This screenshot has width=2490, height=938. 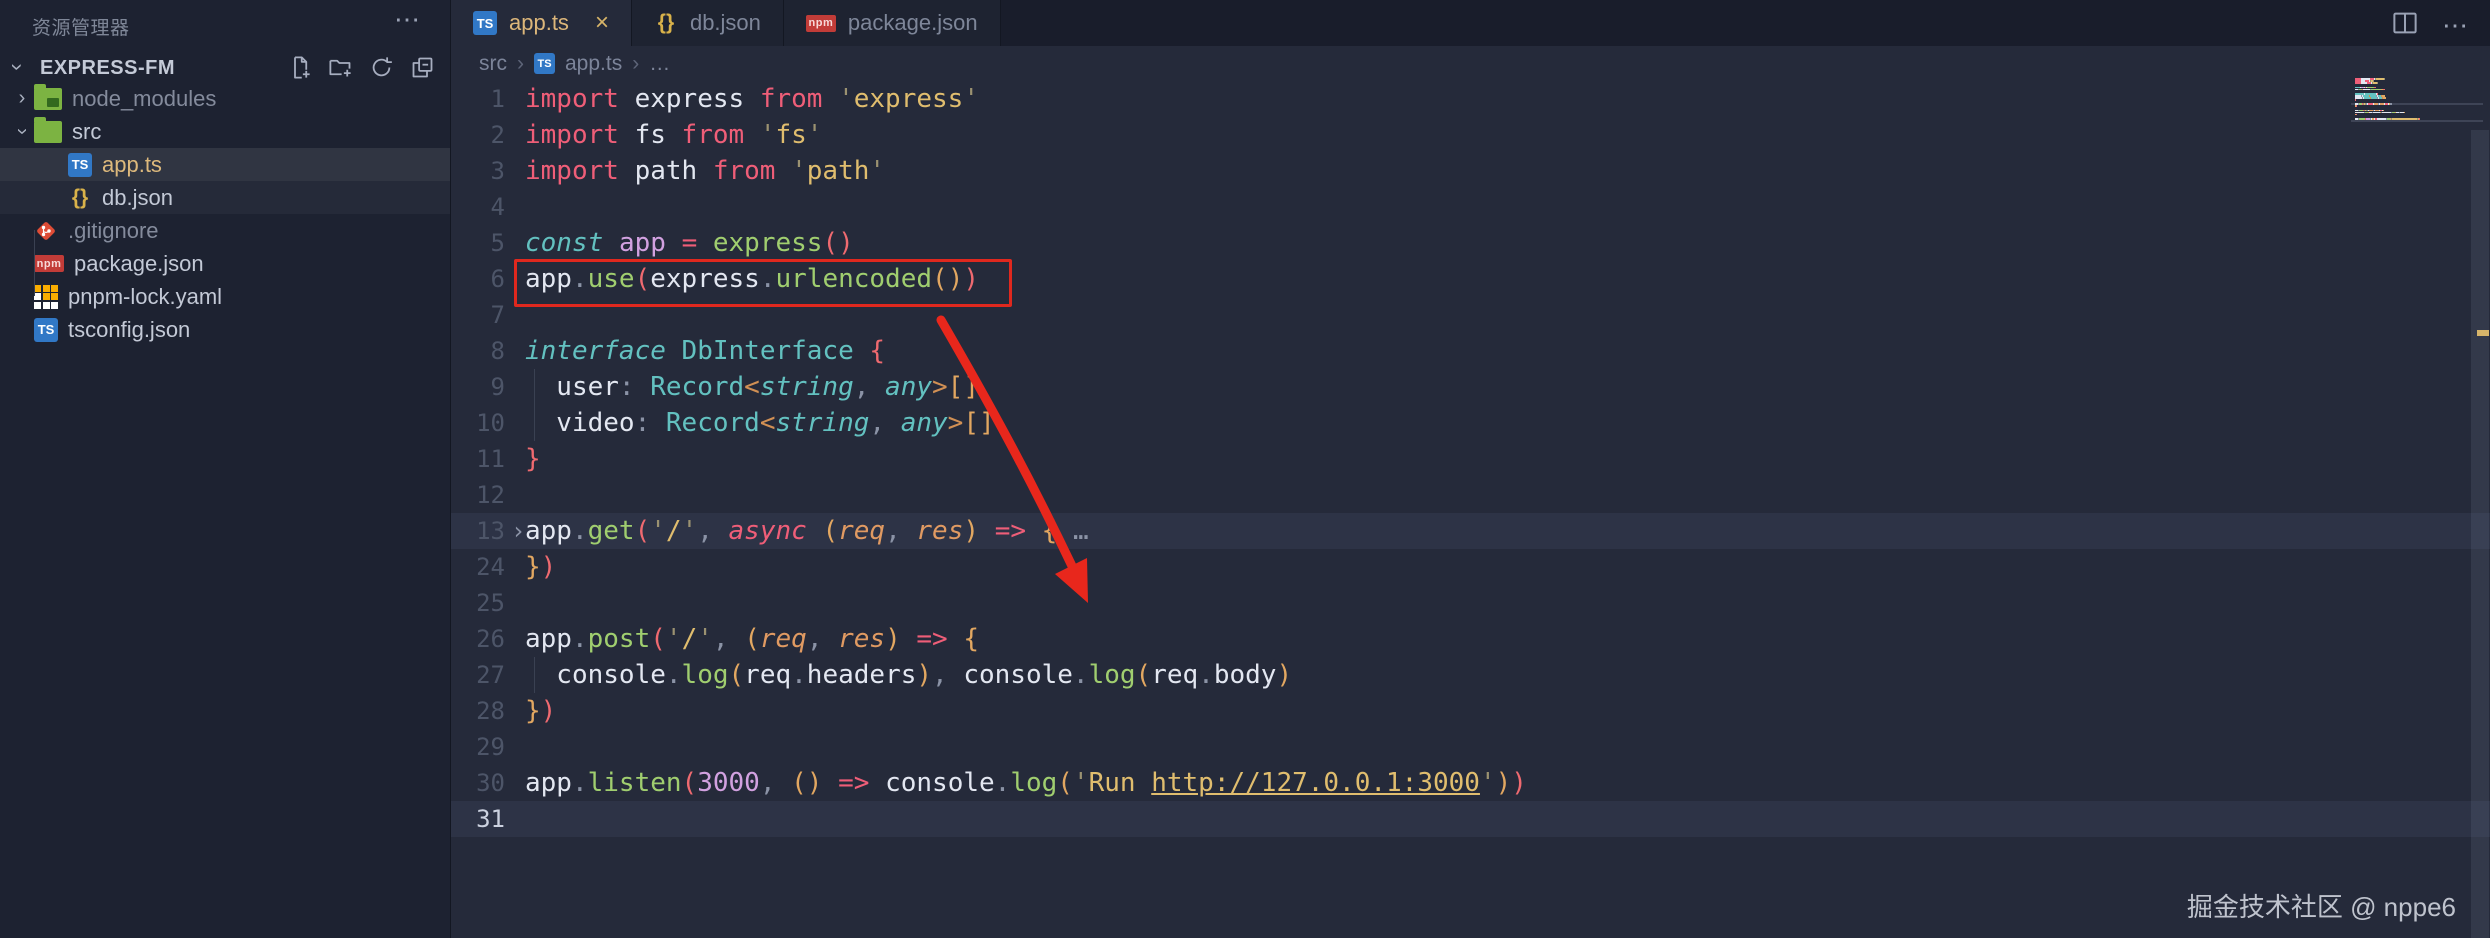 I want to click on line-number: 11, so click(x=490, y=459).